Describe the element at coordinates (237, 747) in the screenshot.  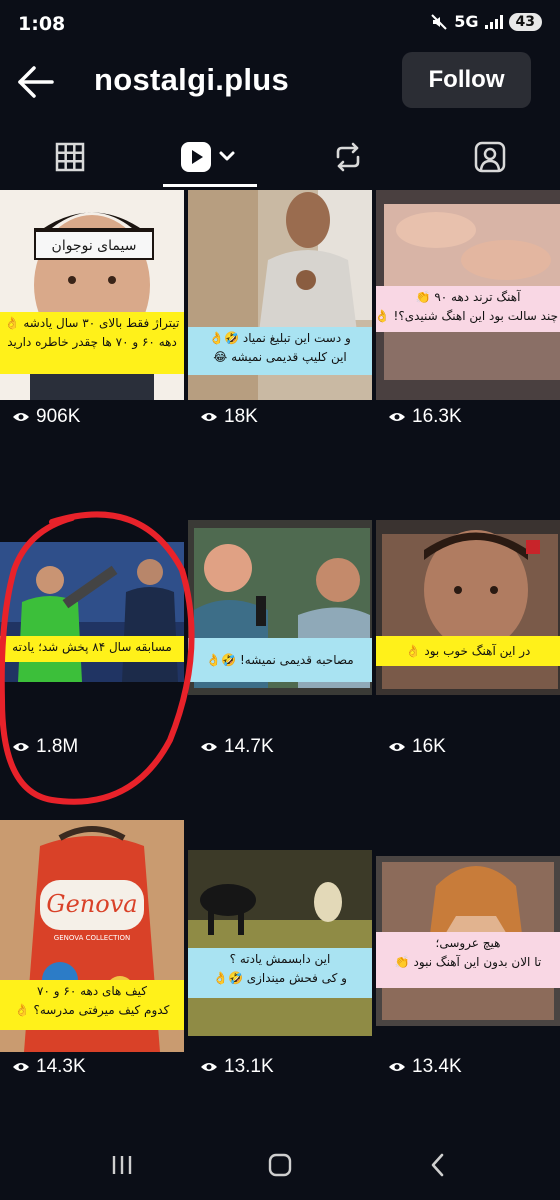
I see `view-count: 14.7K` at that location.